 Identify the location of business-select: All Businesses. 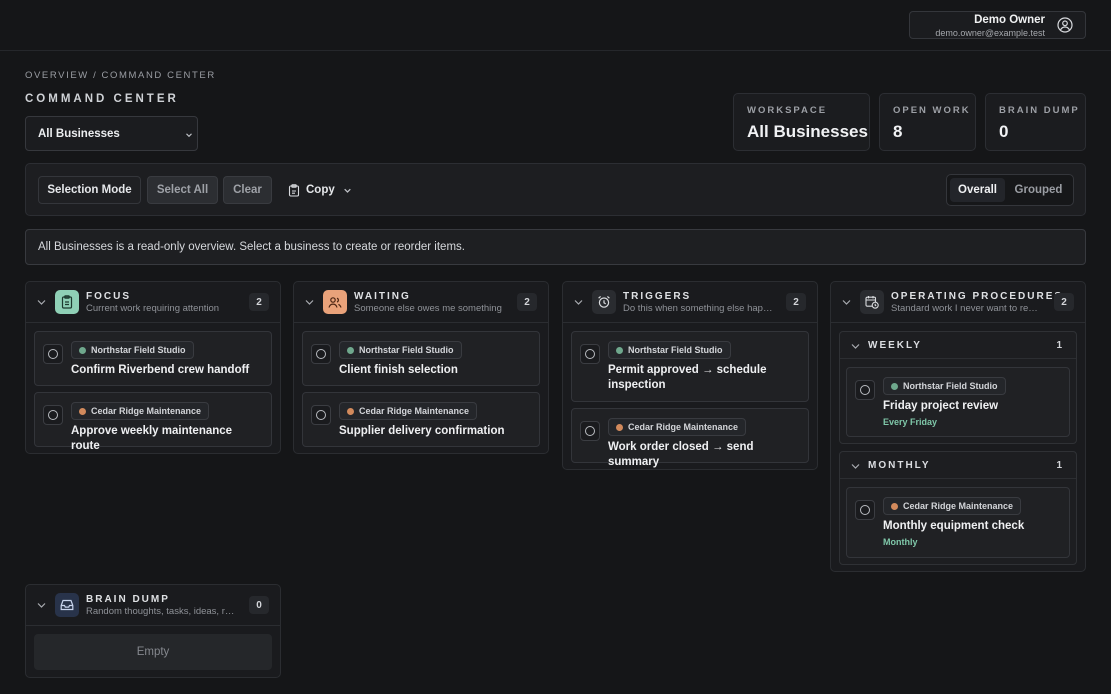
(111, 133).